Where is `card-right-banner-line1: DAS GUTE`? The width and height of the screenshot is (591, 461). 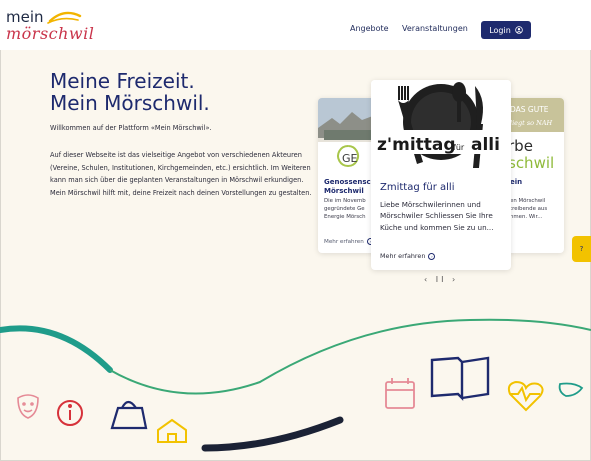
card-right-banner-line1: DAS GUTE is located at coordinates (529, 109).